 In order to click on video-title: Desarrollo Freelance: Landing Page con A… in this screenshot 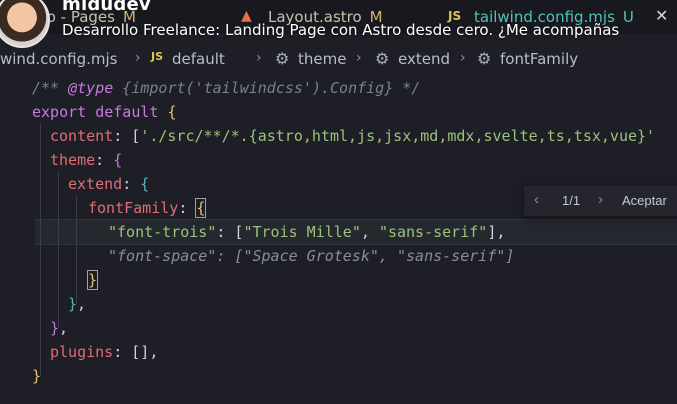, I will do `click(340, 30)`.